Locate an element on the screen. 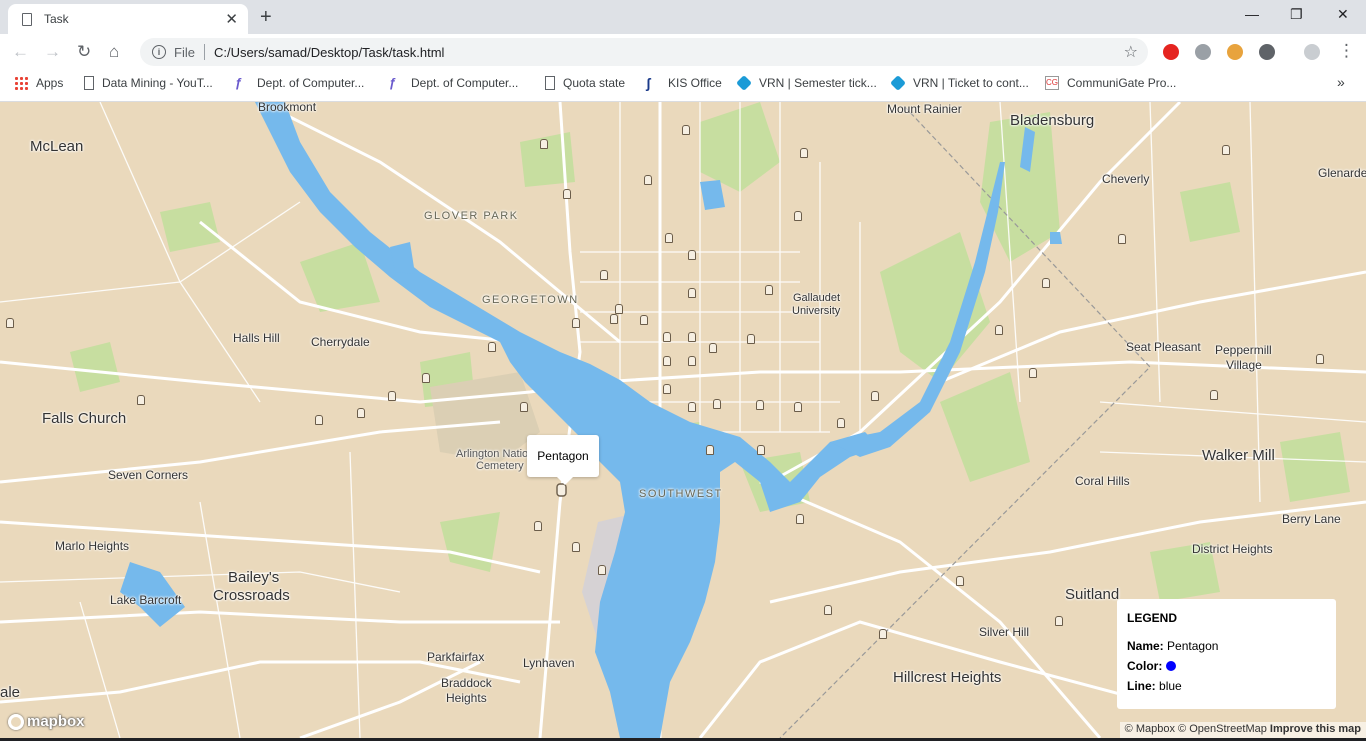  communigate-icon: CG is located at coordinates (1052, 83).